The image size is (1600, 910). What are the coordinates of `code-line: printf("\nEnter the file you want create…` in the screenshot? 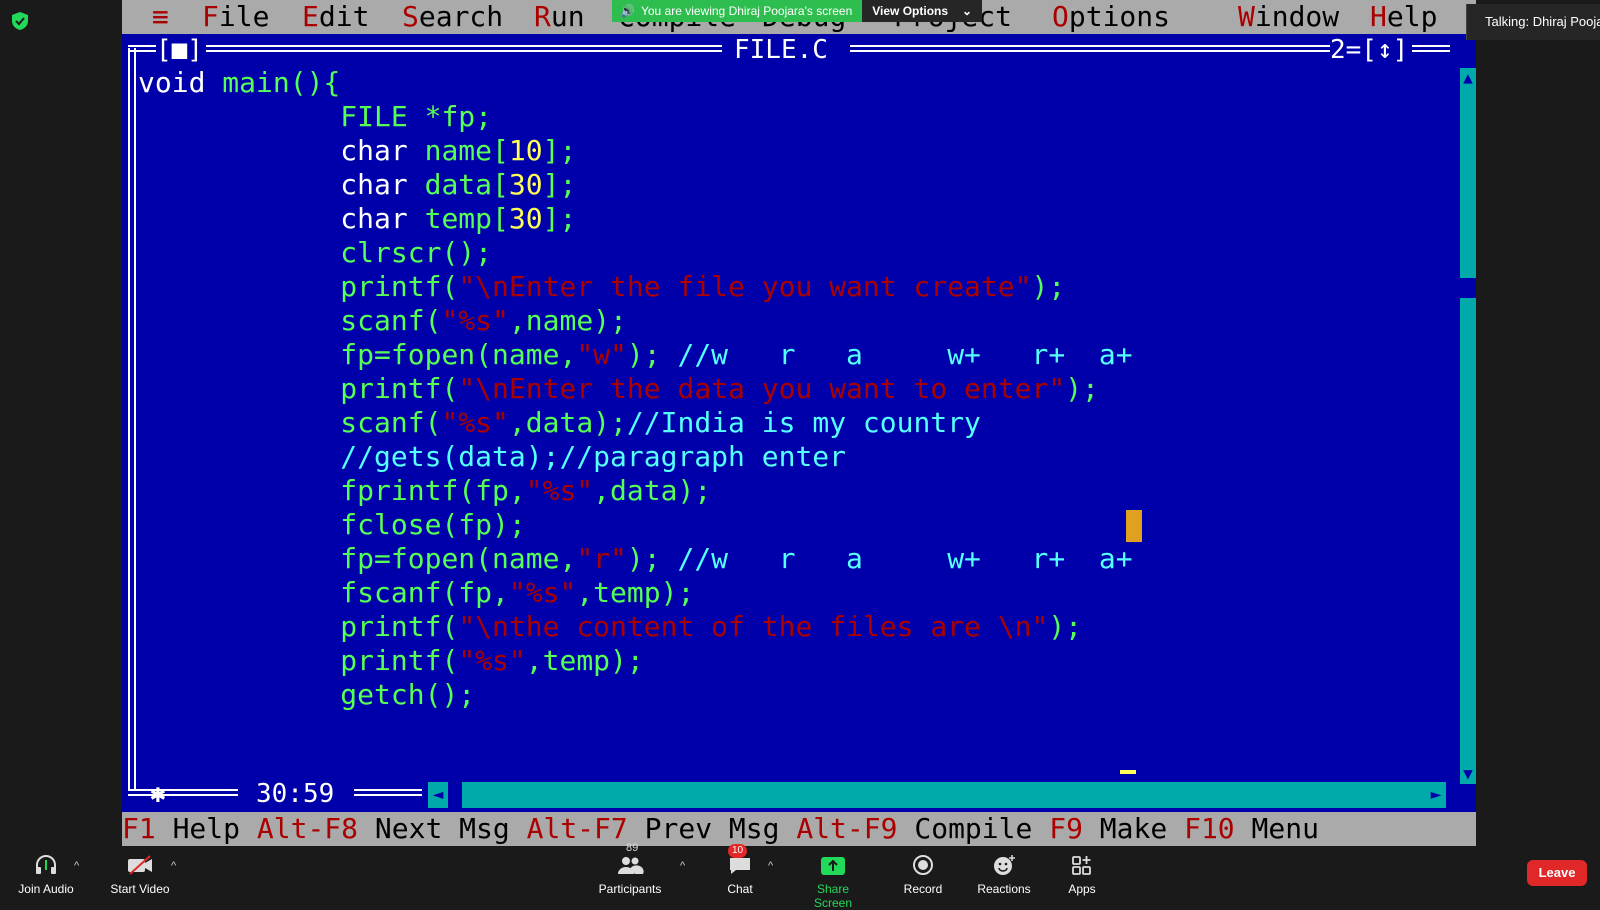 It's located at (635, 287).